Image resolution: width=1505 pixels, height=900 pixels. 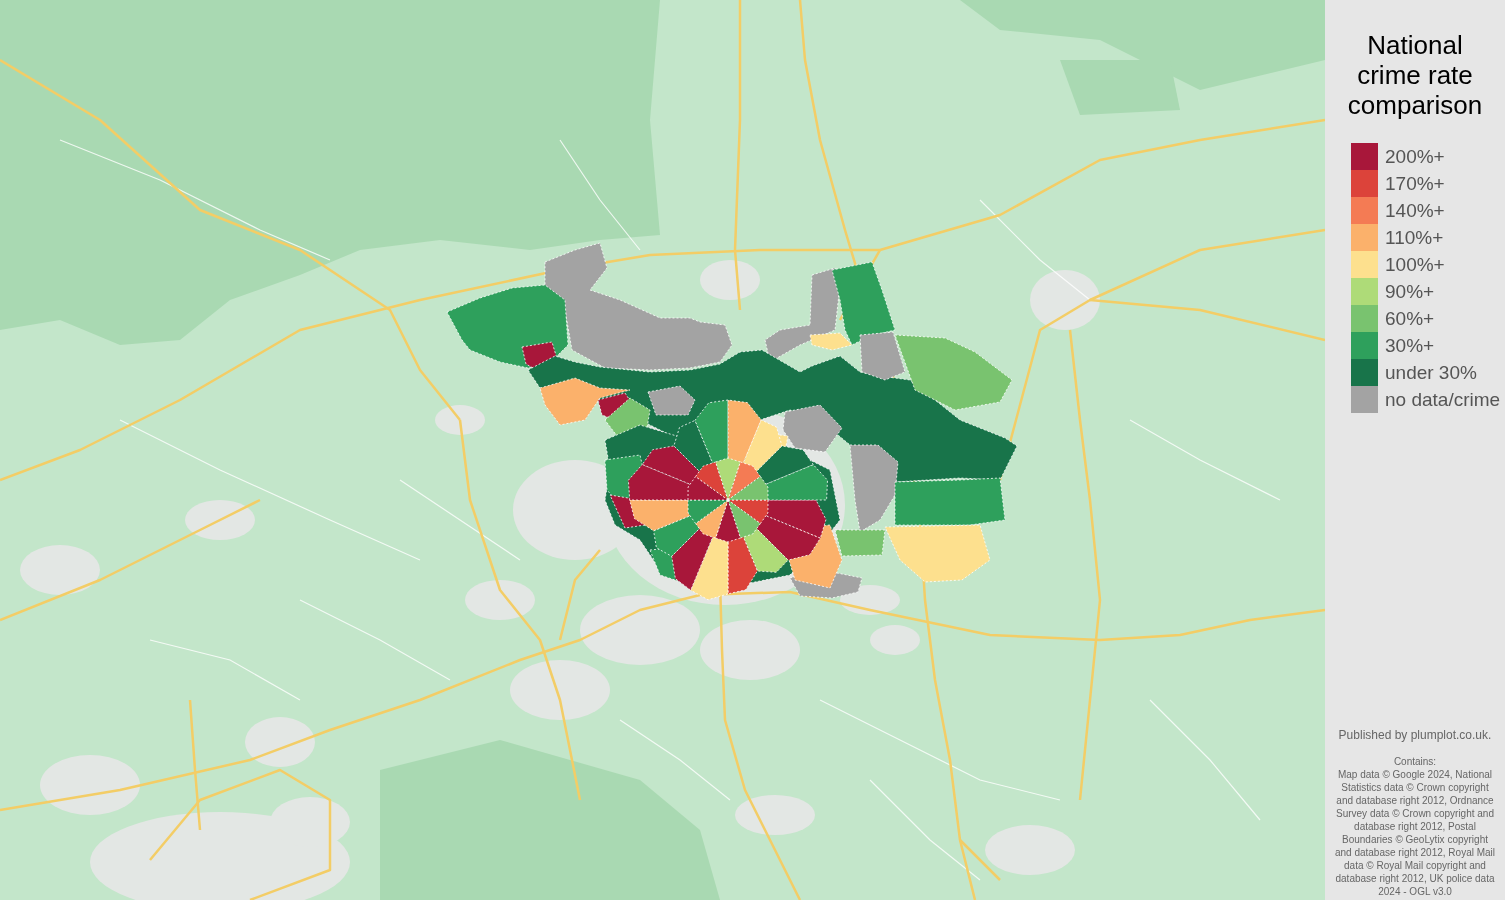 I want to click on legend-label: under 30%, so click(x=1431, y=372).